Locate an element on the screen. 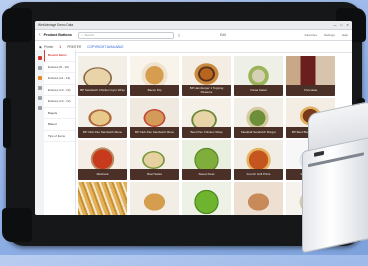 This screenshot has height=266, width=368. back-arrow-icon: ‹ is located at coordinates (40, 35).